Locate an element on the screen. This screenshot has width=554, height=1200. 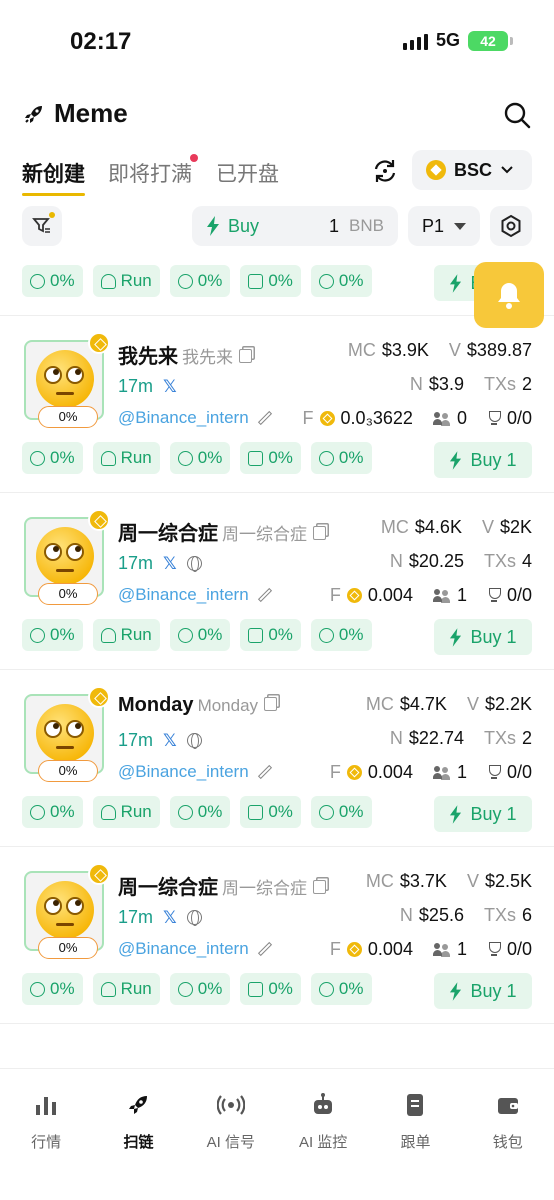
token-age: 17m is located at coordinates (136, 386).